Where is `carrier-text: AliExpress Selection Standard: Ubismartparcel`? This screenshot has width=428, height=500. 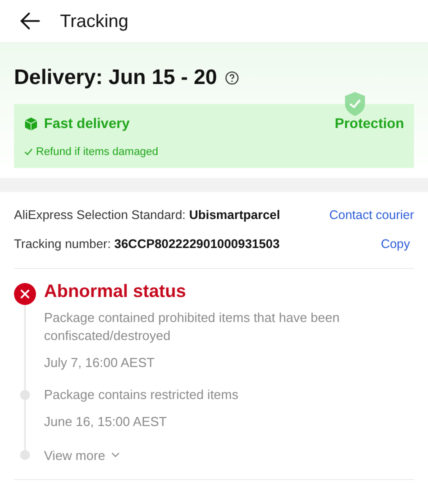 carrier-text: AliExpress Selection Standard: Ubismartparcel is located at coordinates (147, 215).